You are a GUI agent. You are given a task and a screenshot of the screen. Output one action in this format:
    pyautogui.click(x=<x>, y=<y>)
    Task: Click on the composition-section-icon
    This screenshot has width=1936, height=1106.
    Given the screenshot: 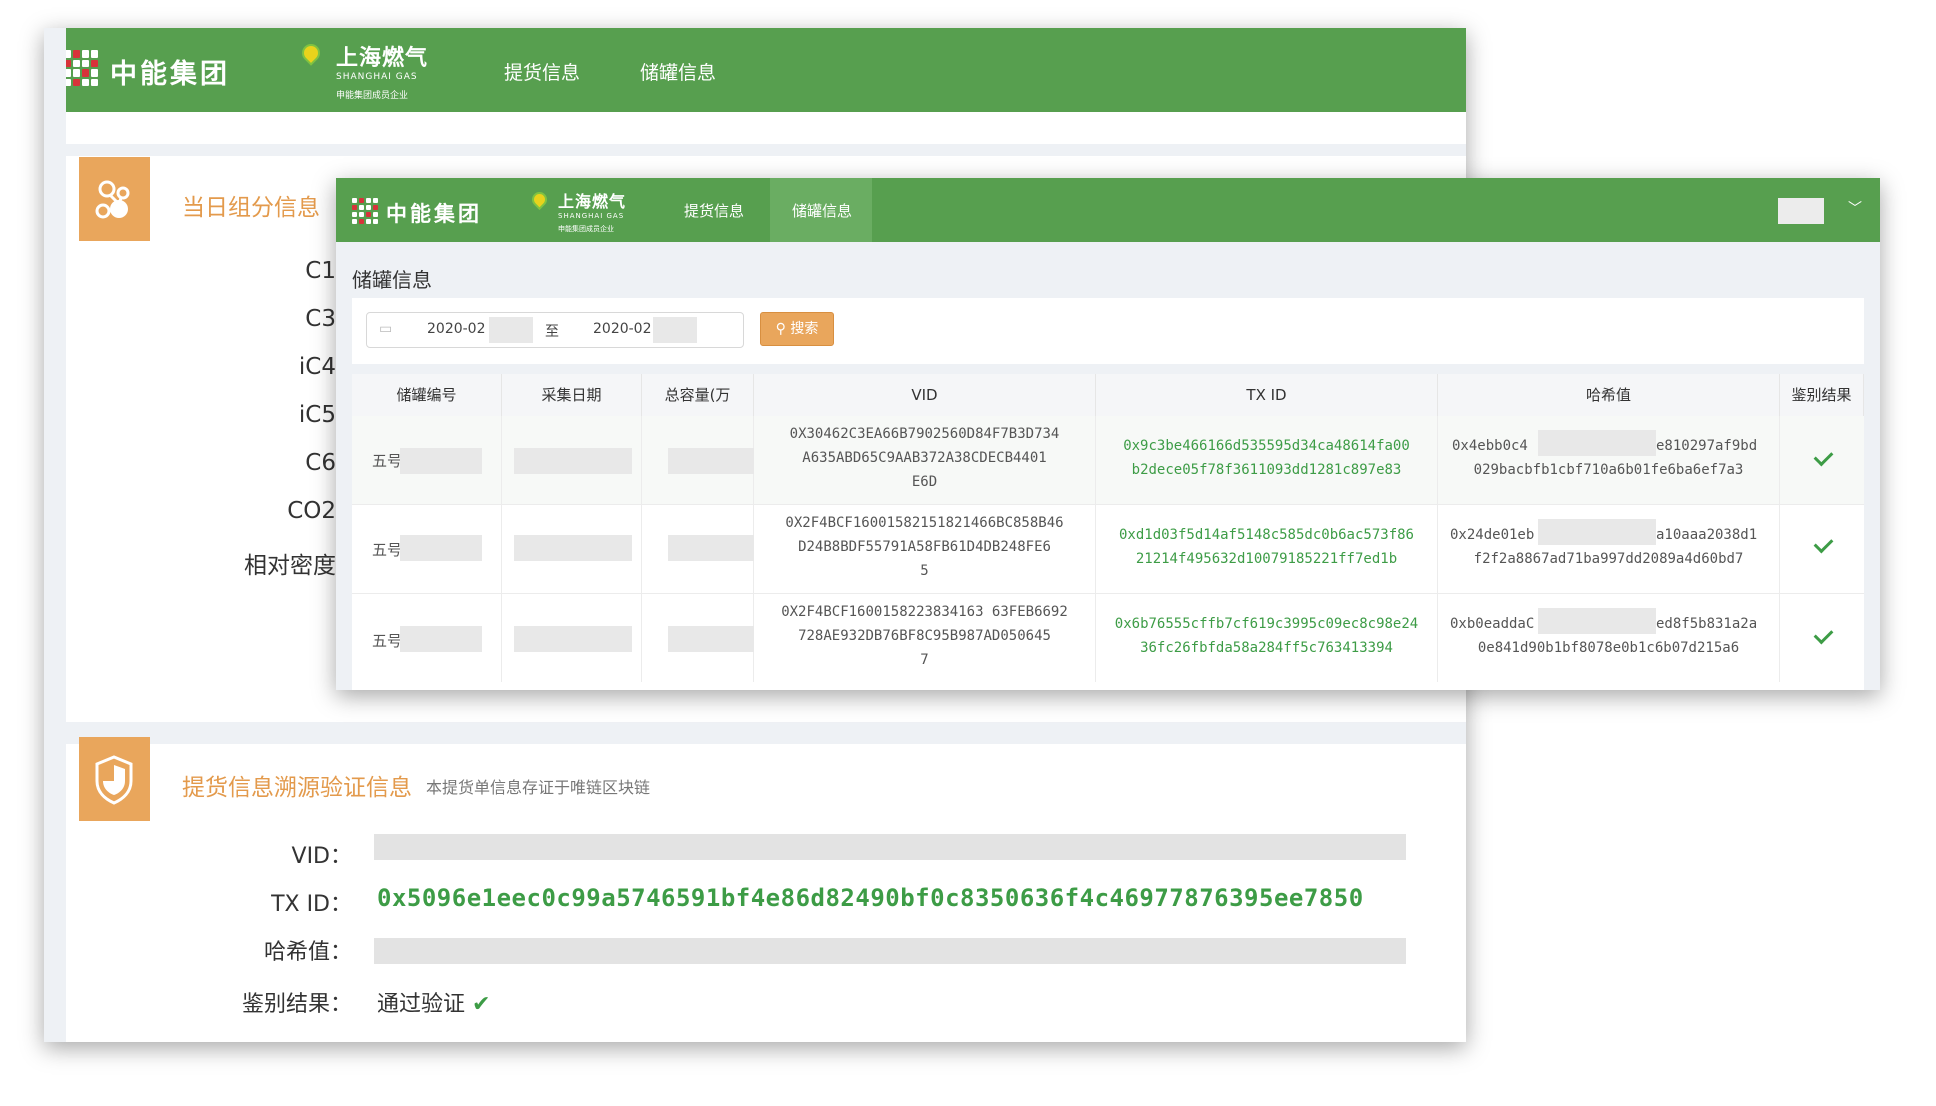 What is the action you would take?
    pyautogui.click(x=114, y=199)
    